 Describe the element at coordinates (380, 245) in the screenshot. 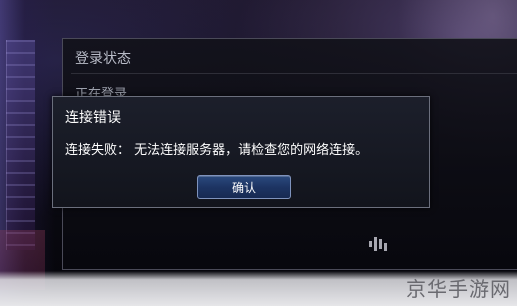

I see `loading-spinner-icon` at that location.